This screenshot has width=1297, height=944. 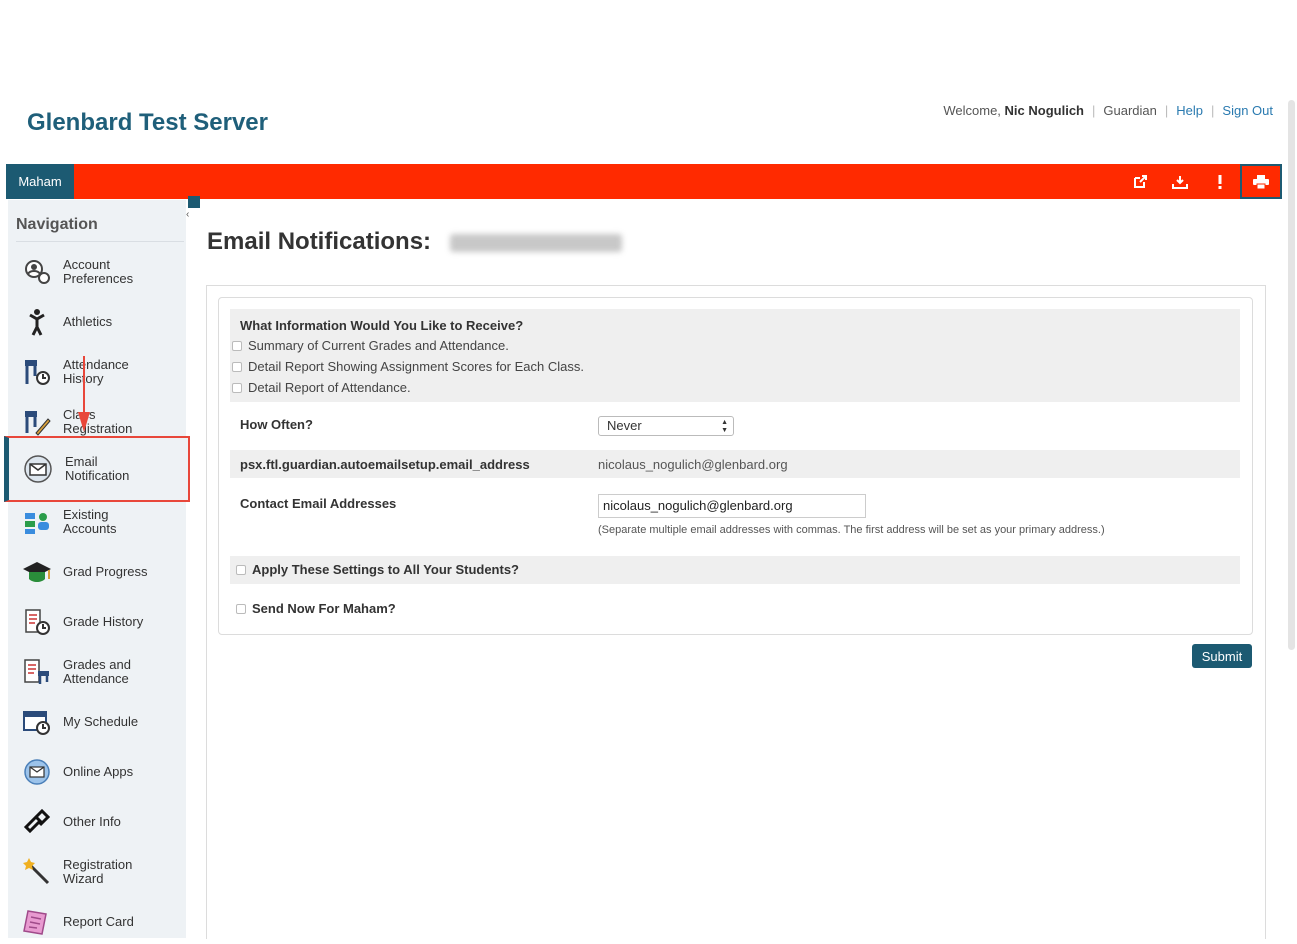 I want to click on annotation-arrow-icon, so click(x=84, y=394).